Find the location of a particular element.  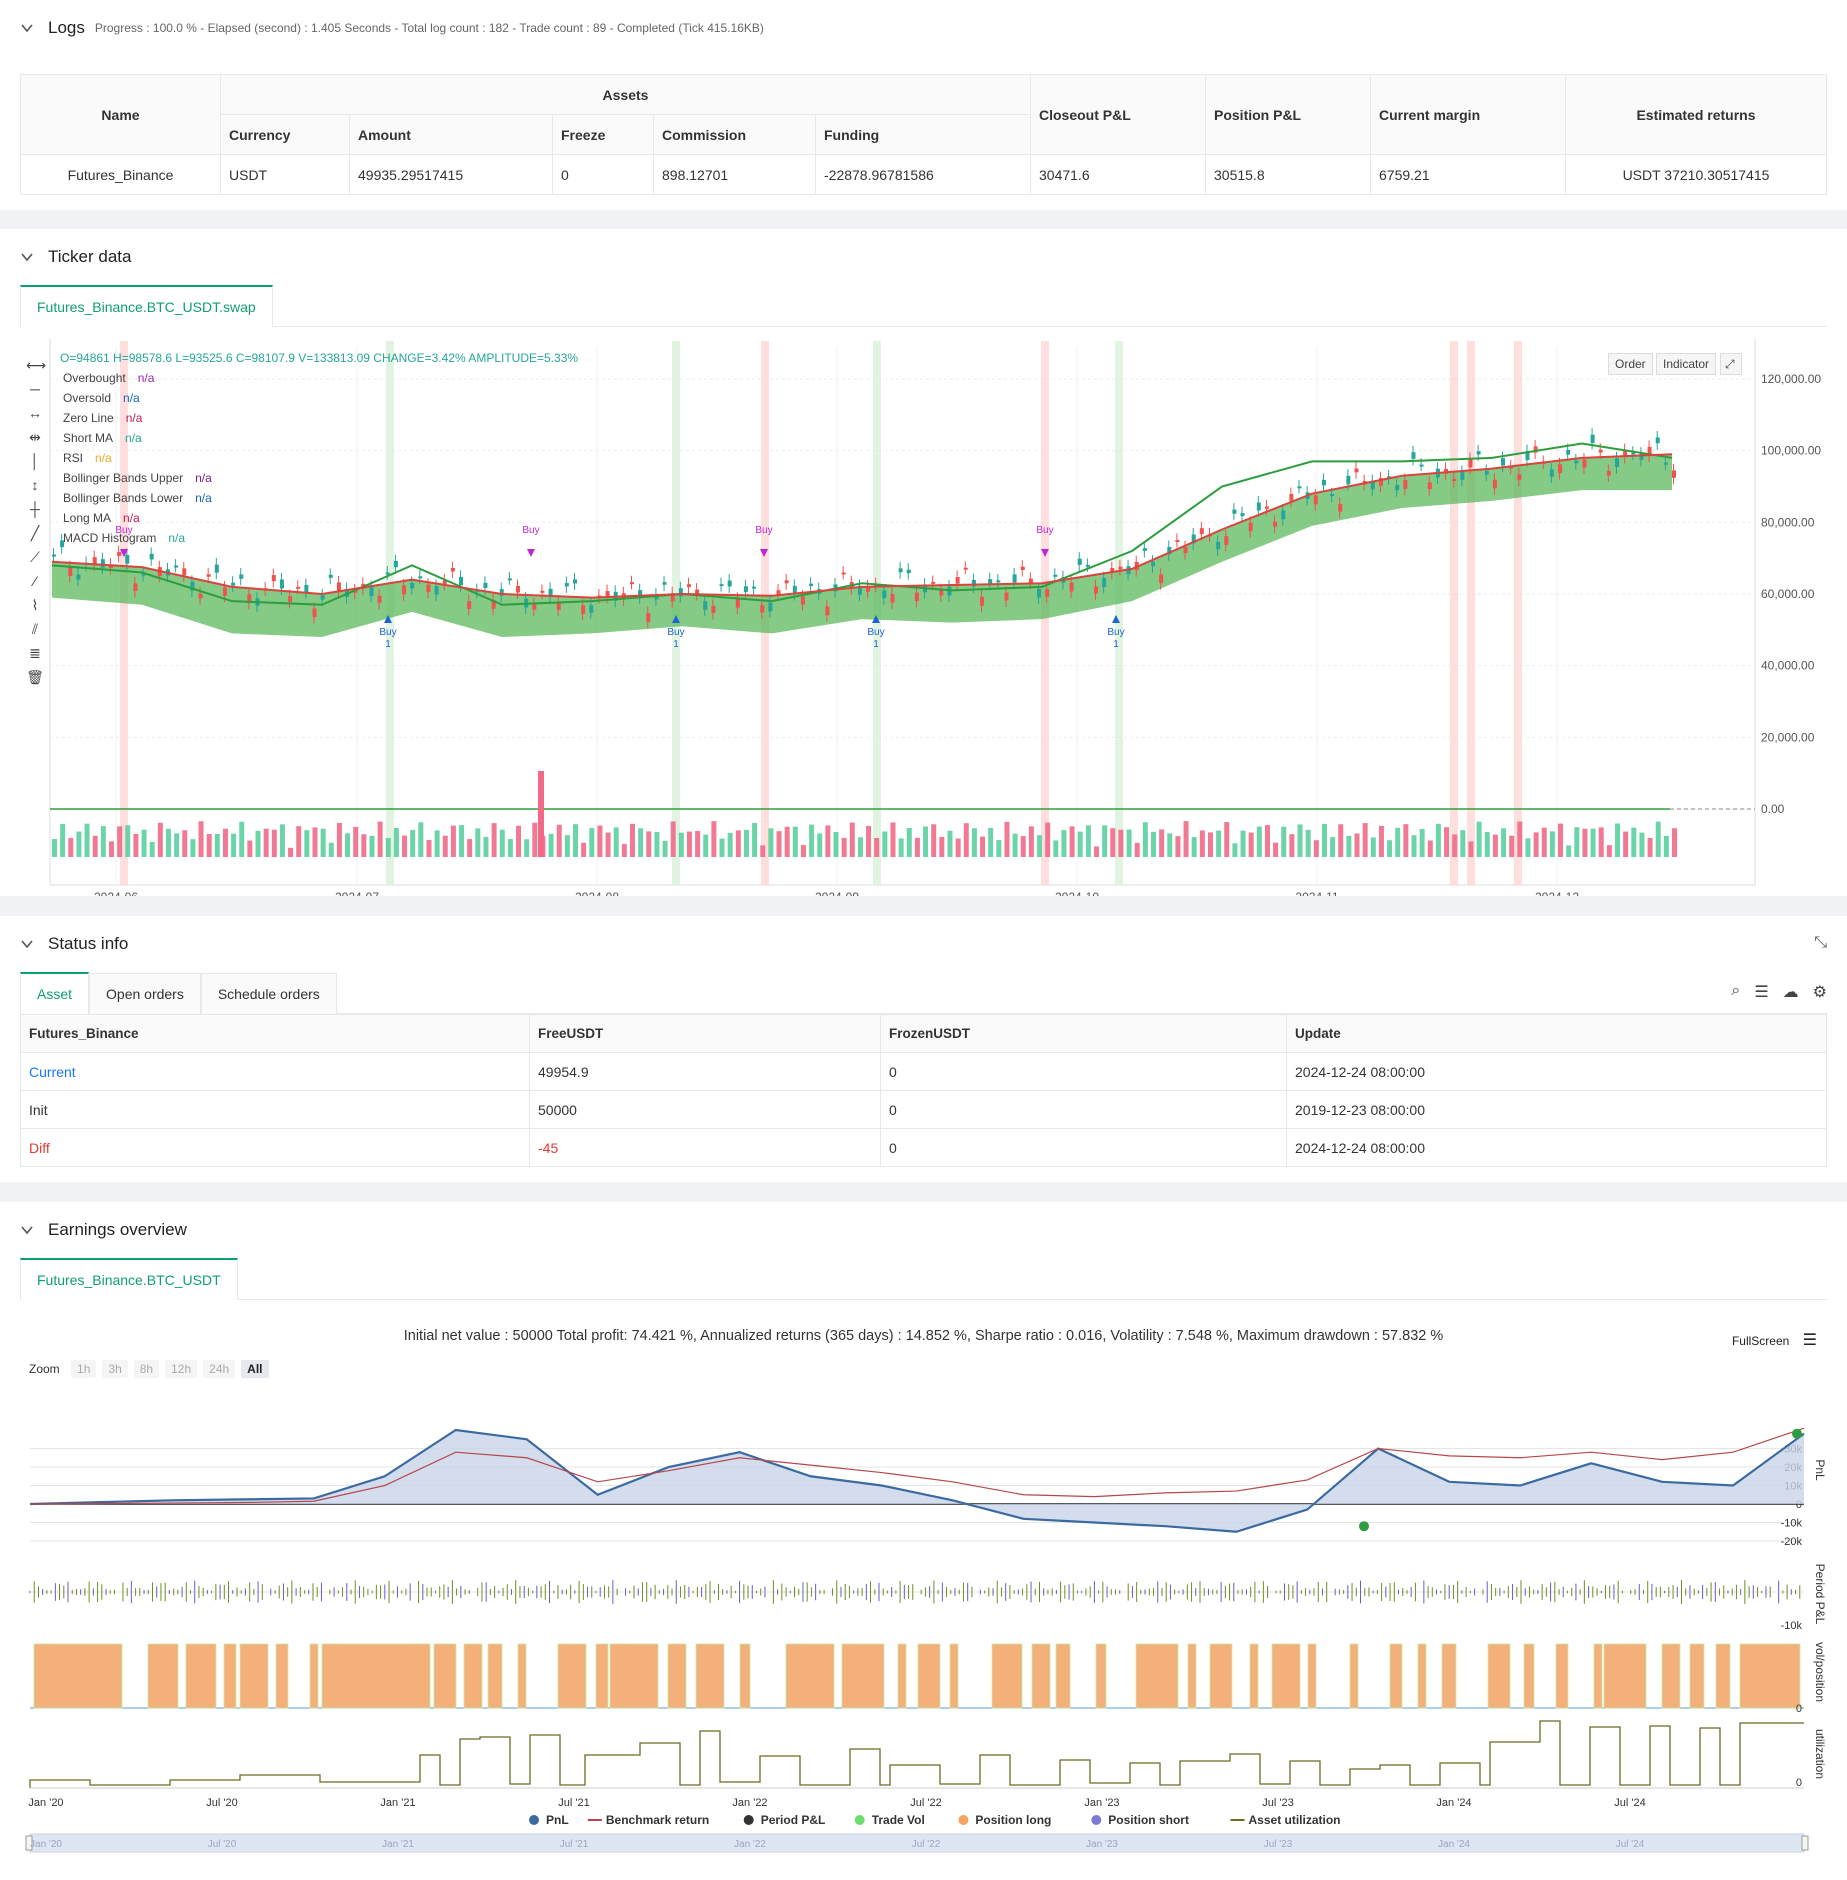

legend-label: Benchmark return is located at coordinates (657, 1820).